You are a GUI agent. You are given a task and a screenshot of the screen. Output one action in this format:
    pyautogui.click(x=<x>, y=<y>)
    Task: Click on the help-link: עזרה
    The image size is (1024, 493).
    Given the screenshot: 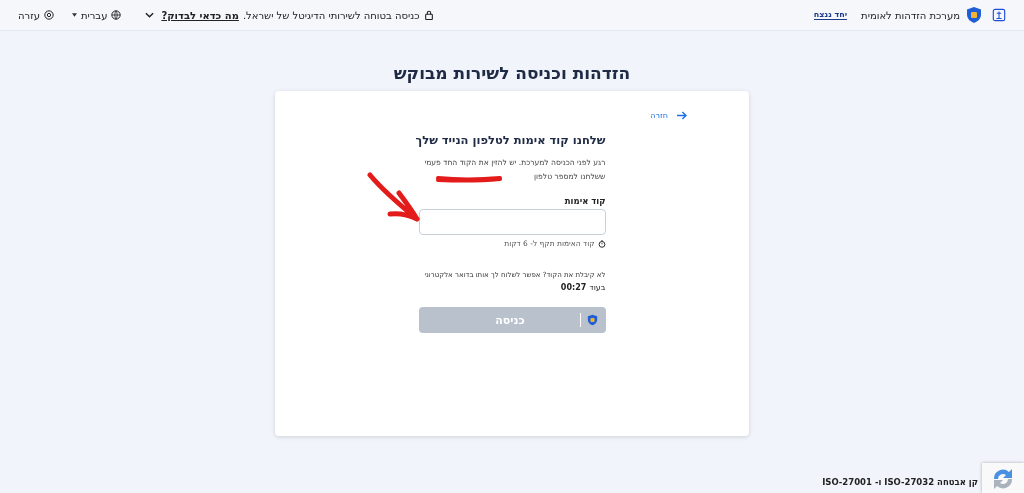 What is the action you would take?
    pyautogui.click(x=29, y=15)
    